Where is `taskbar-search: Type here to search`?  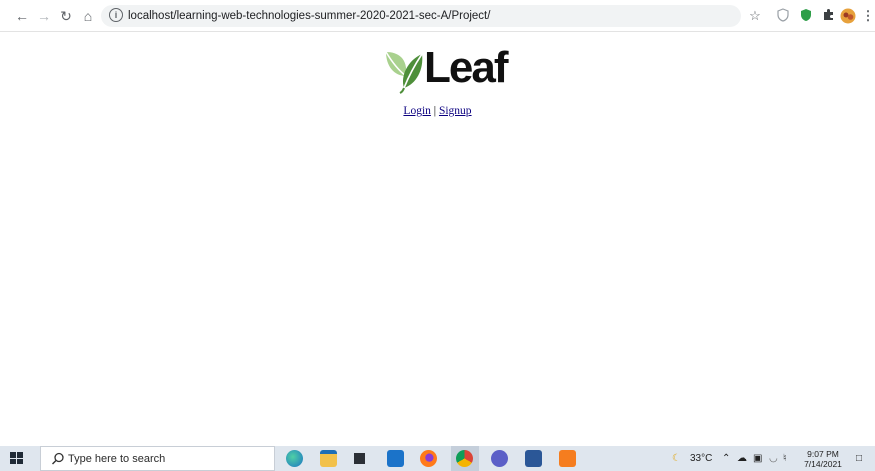
taskbar-search: Type here to search is located at coordinates (157, 458).